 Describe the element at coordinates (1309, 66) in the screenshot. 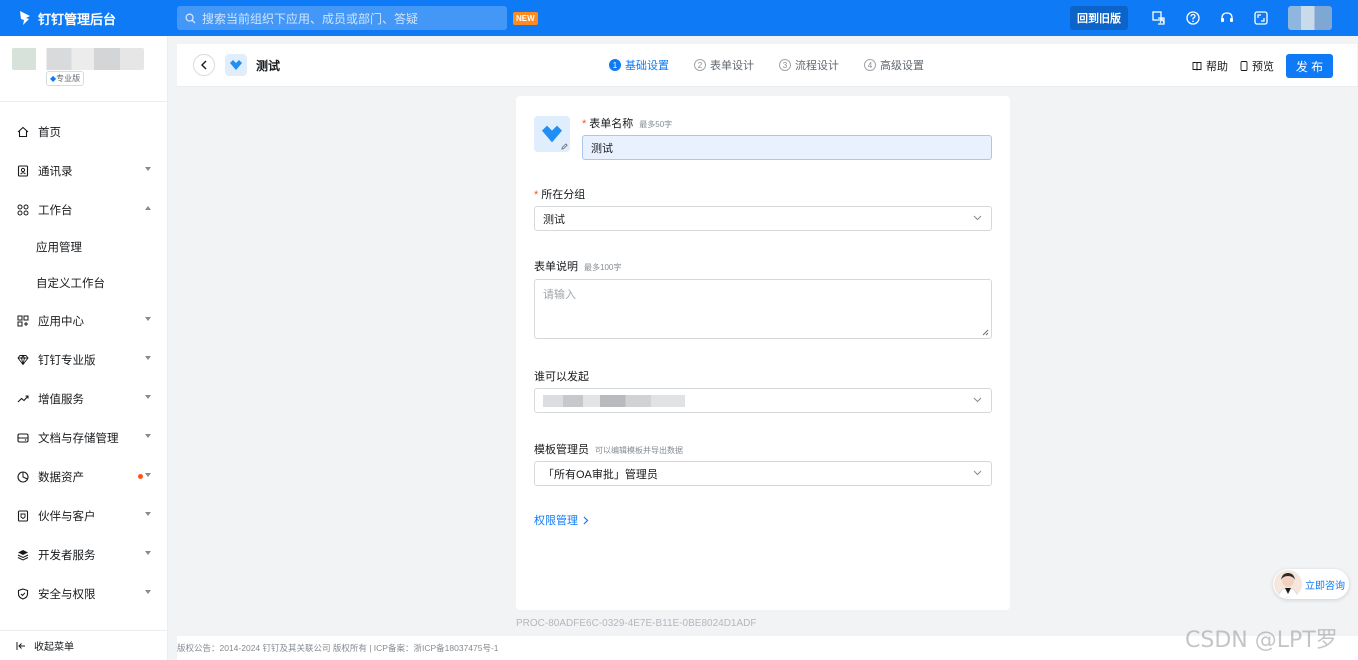

I see `publish-button: 发 布` at that location.